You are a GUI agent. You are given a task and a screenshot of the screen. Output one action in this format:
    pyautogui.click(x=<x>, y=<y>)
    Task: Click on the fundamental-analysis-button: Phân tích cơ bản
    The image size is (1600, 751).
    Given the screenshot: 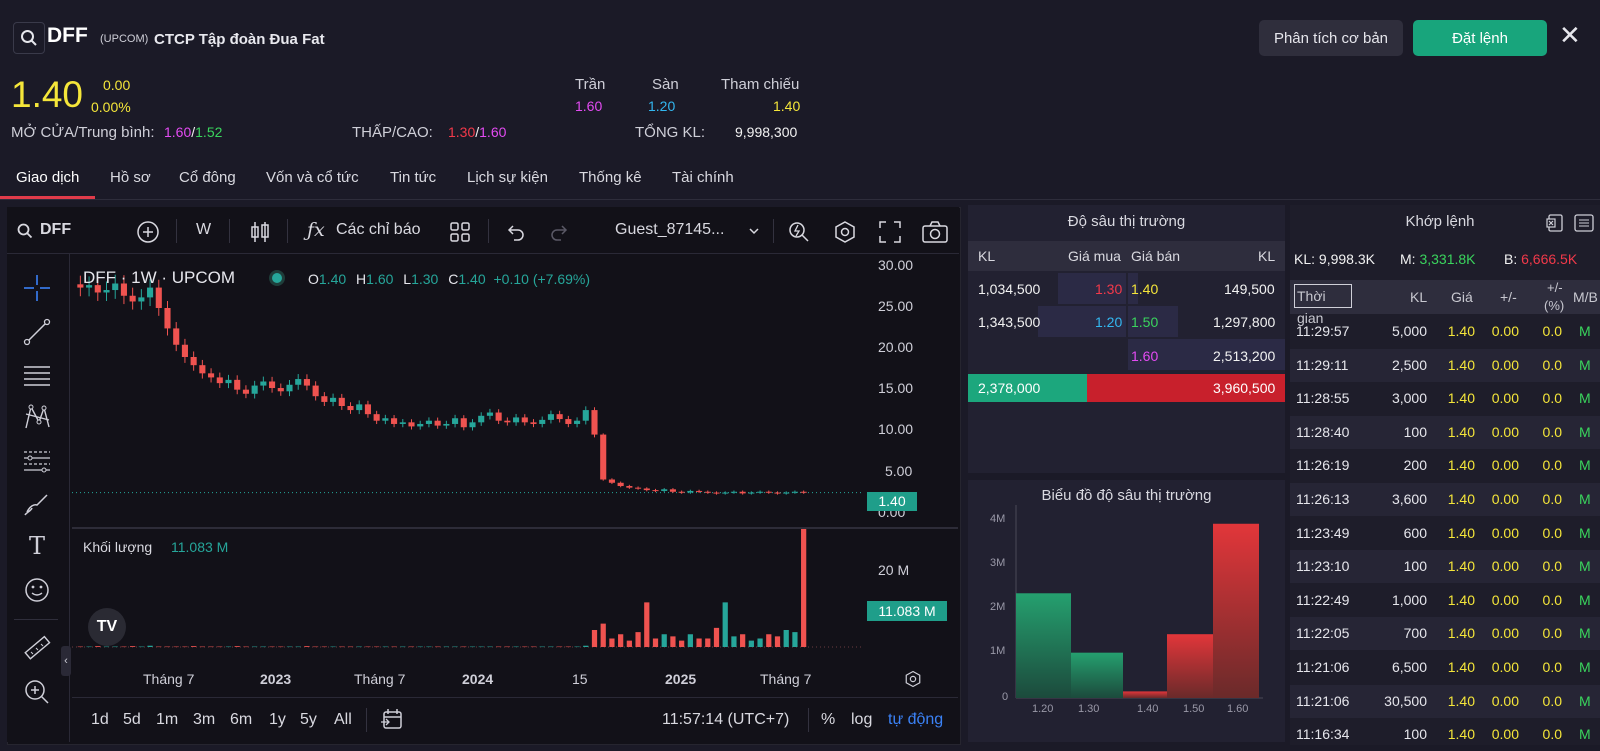 What is the action you would take?
    pyautogui.click(x=1331, y=38)
    